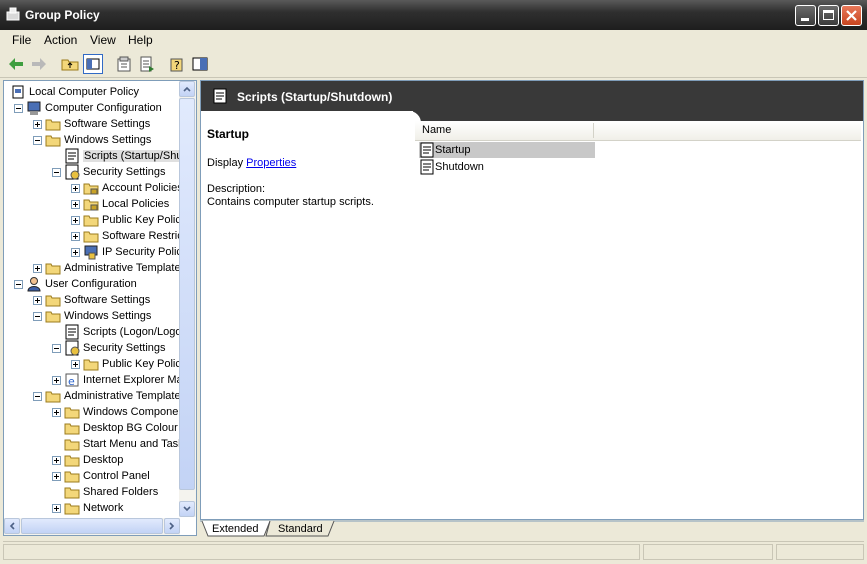 The width and height of the screenshot is (867, 564). I want to click on tree-item-label: Desktop, so click(103, 460).